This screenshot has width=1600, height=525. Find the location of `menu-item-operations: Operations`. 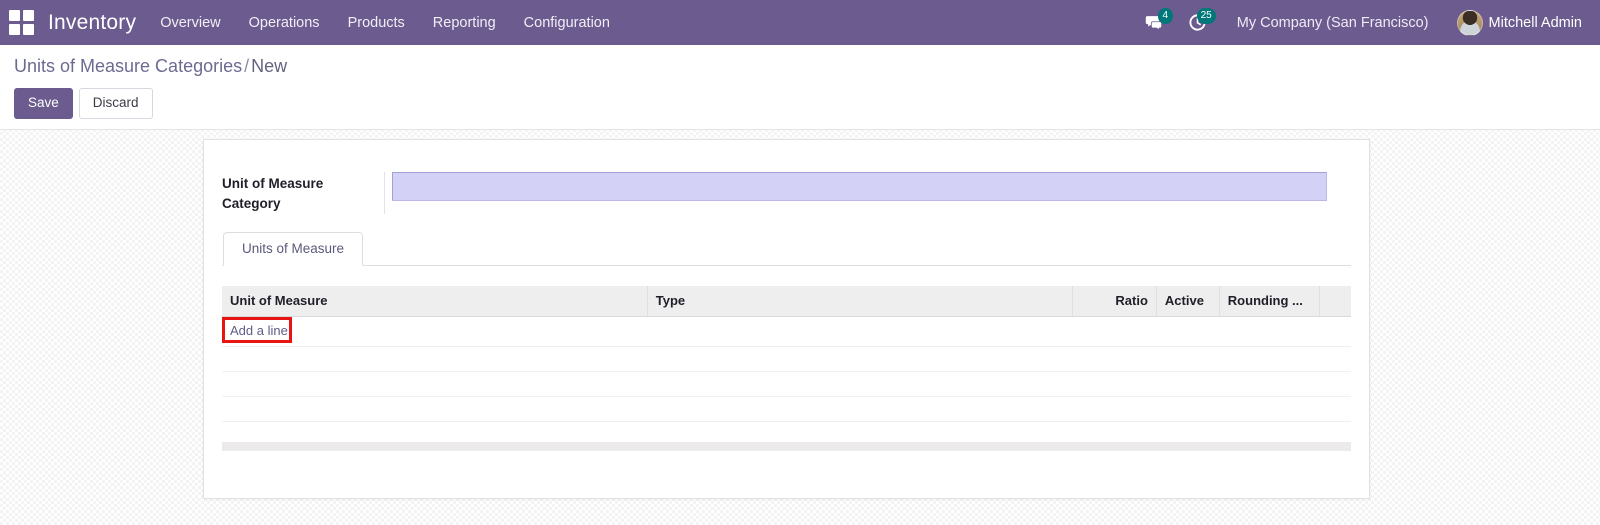

menu-item-operations: Operations is located at coordinates (284, 23).